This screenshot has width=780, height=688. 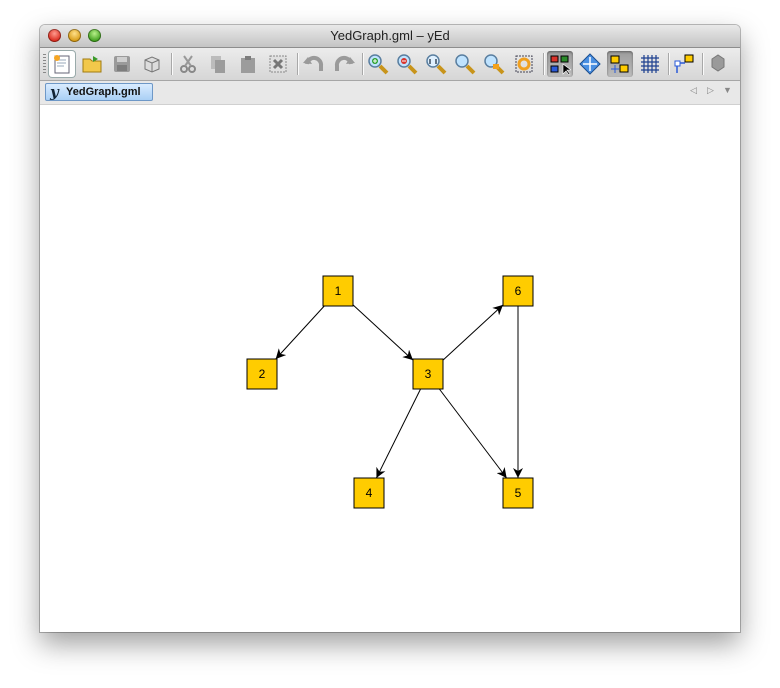 I want to click on ports-icon, so click(x=684, y=63).